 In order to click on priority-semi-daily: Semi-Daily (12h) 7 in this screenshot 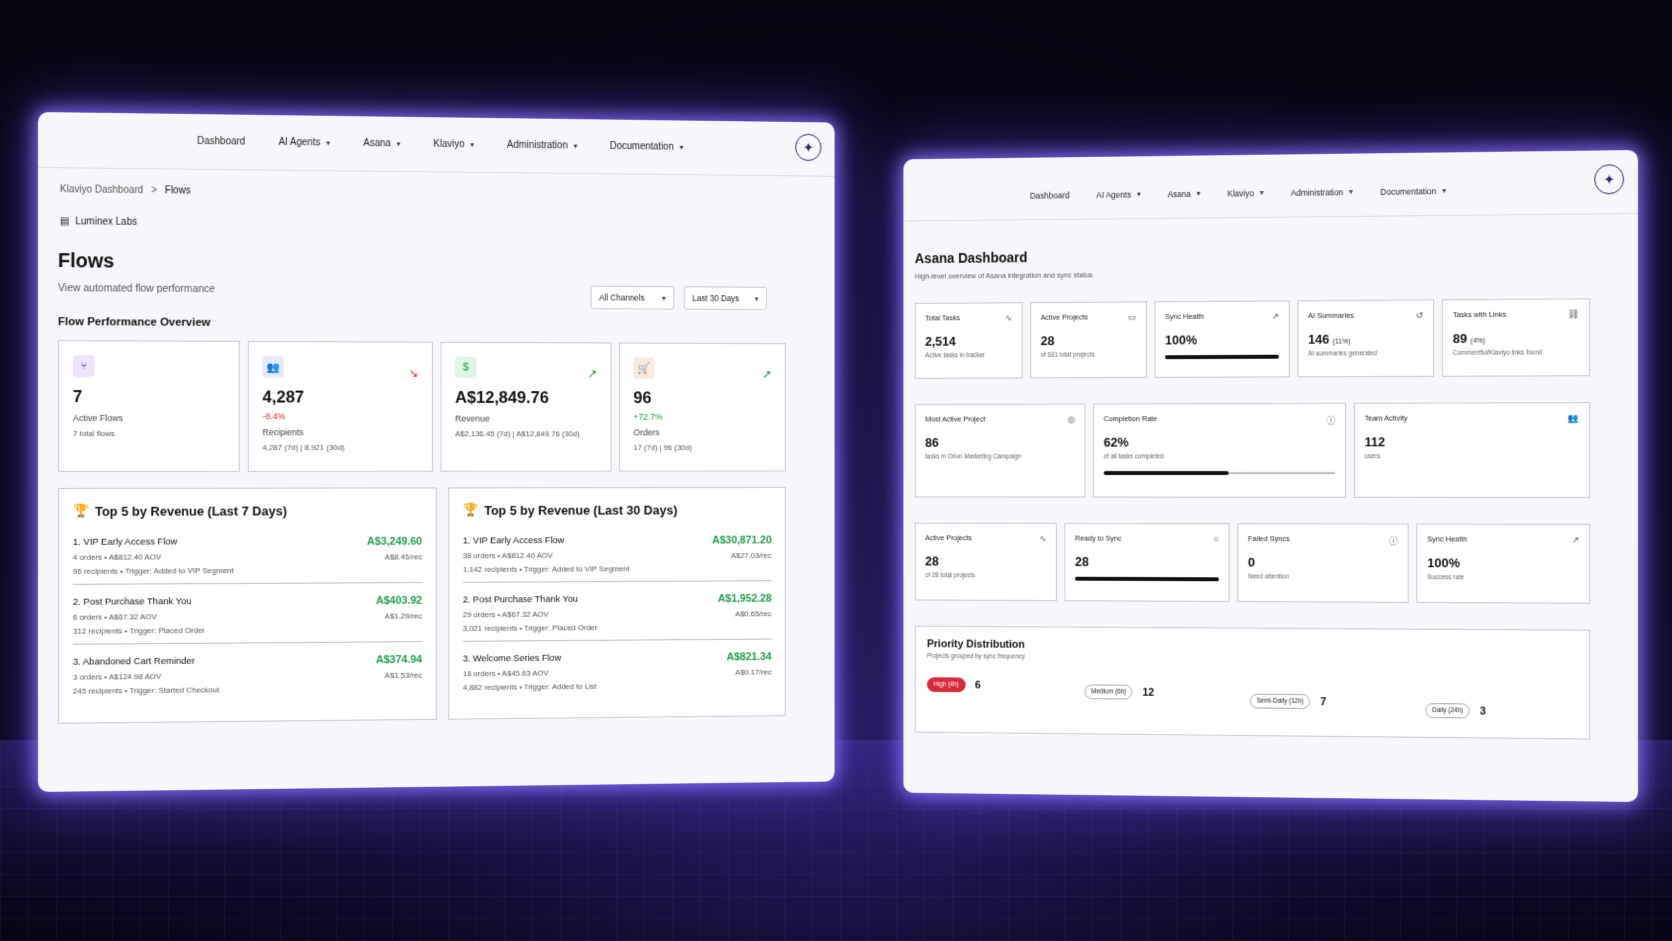, I will do `click(1288, 701)`.